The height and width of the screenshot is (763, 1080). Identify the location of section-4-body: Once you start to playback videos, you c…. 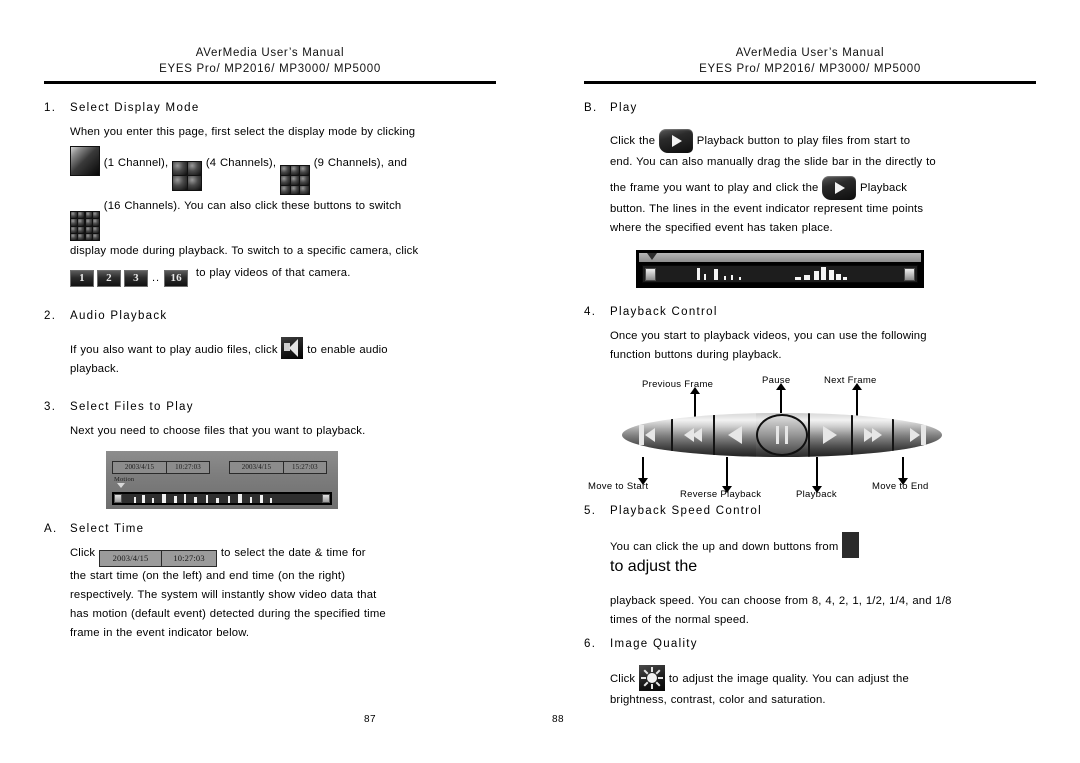
(810, 341).